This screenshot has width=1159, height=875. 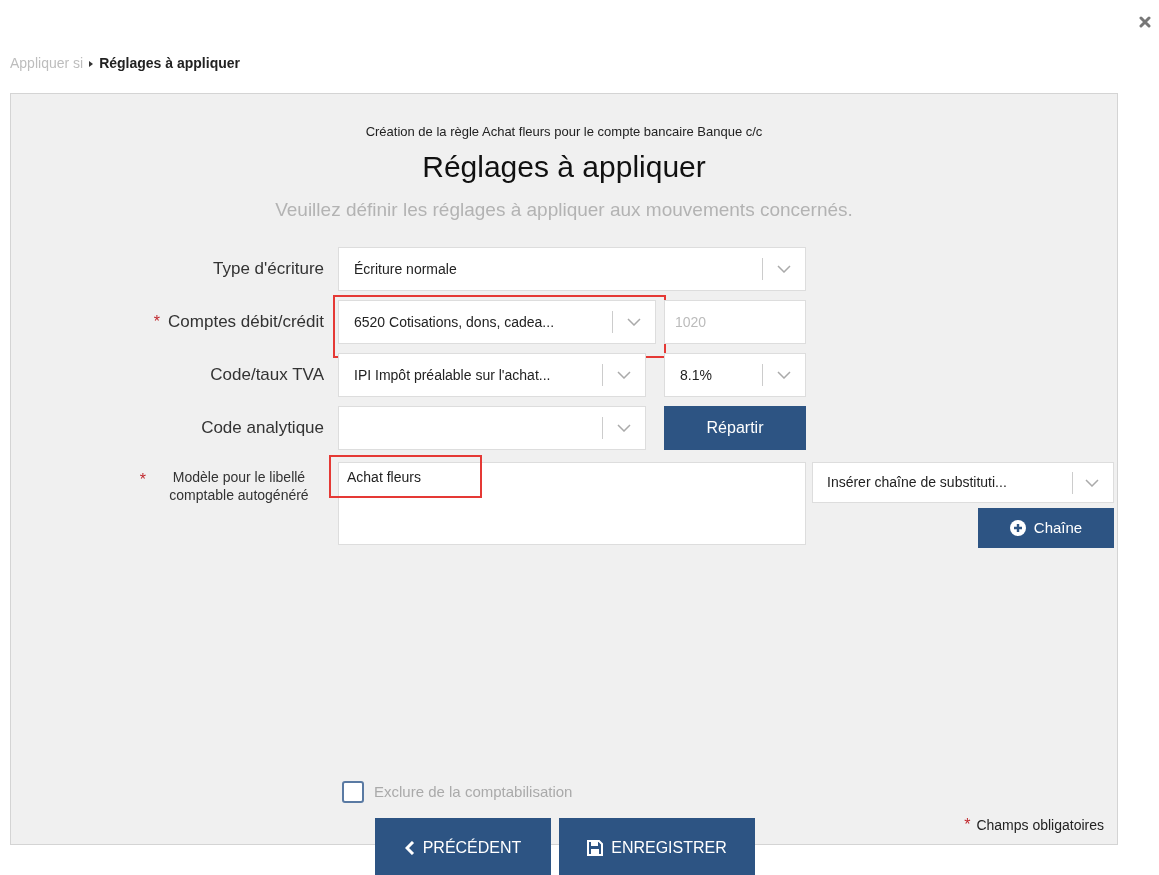 What do you see at coordinates (735, 375) in the screenshot?
I see `select-dropdown: 8.1%` at bounding box center [735, 375].